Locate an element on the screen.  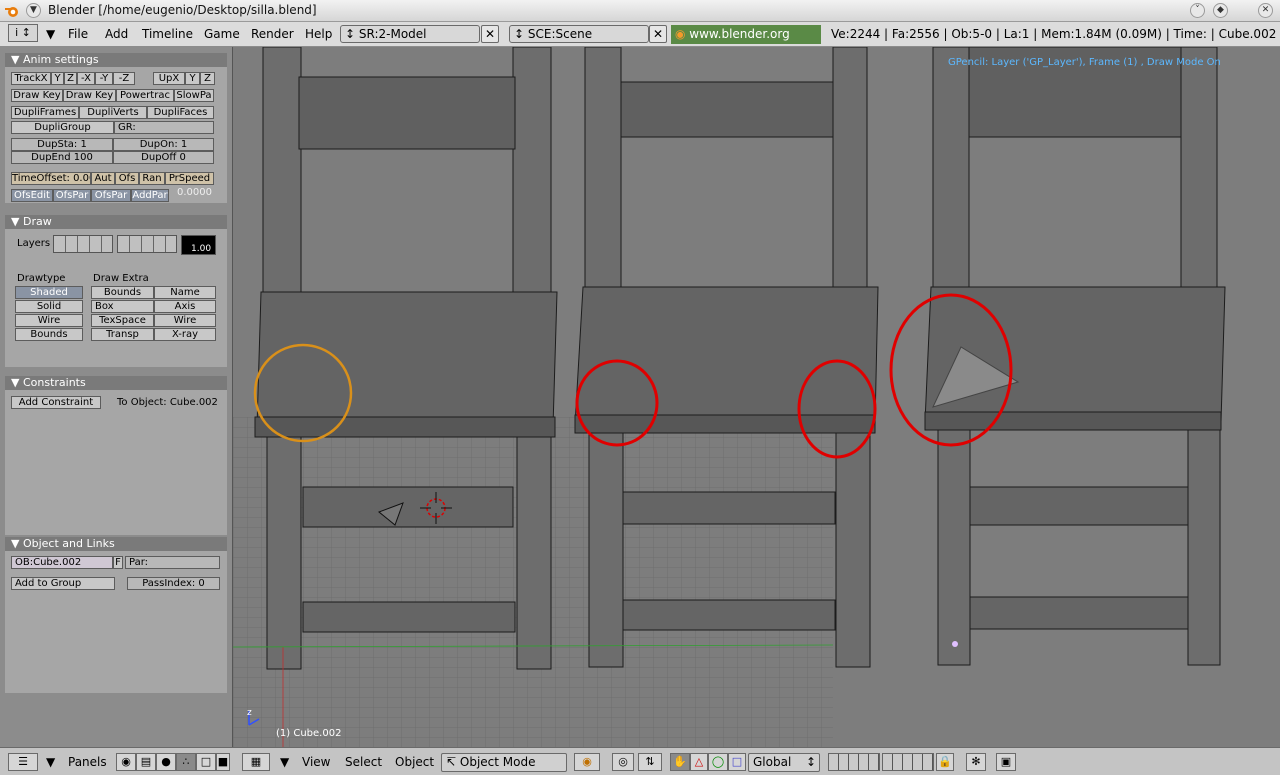
extra-name-button: Name is located at coordinates (185, 292).